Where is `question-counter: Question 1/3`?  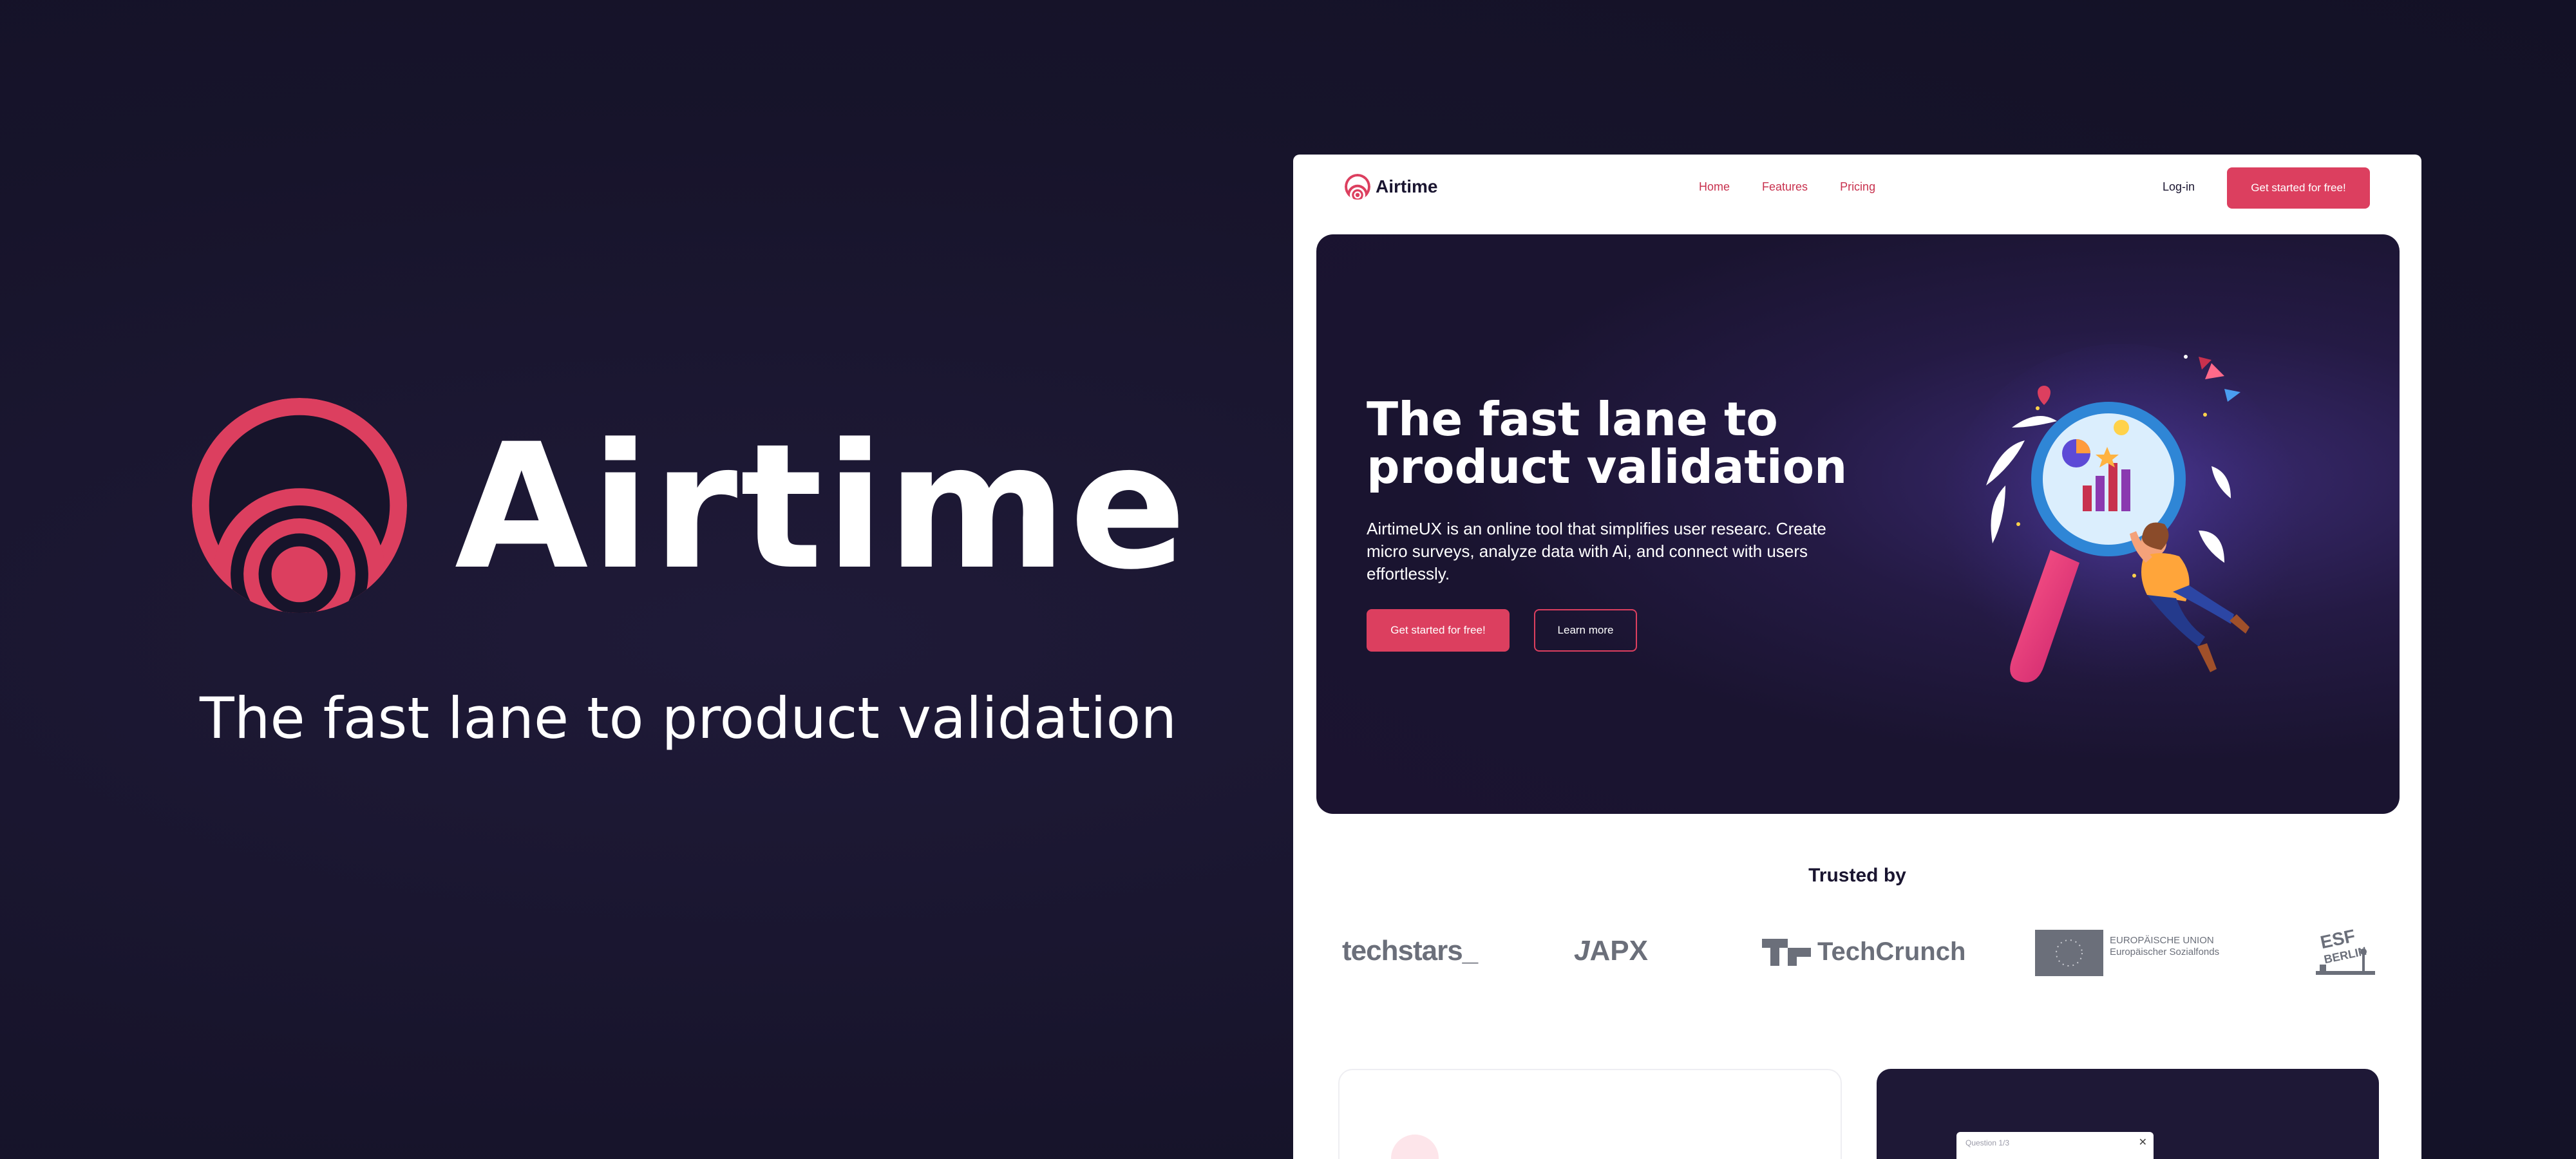
question-counter: Question 1/3 is located at coordinates (1987, 1142).